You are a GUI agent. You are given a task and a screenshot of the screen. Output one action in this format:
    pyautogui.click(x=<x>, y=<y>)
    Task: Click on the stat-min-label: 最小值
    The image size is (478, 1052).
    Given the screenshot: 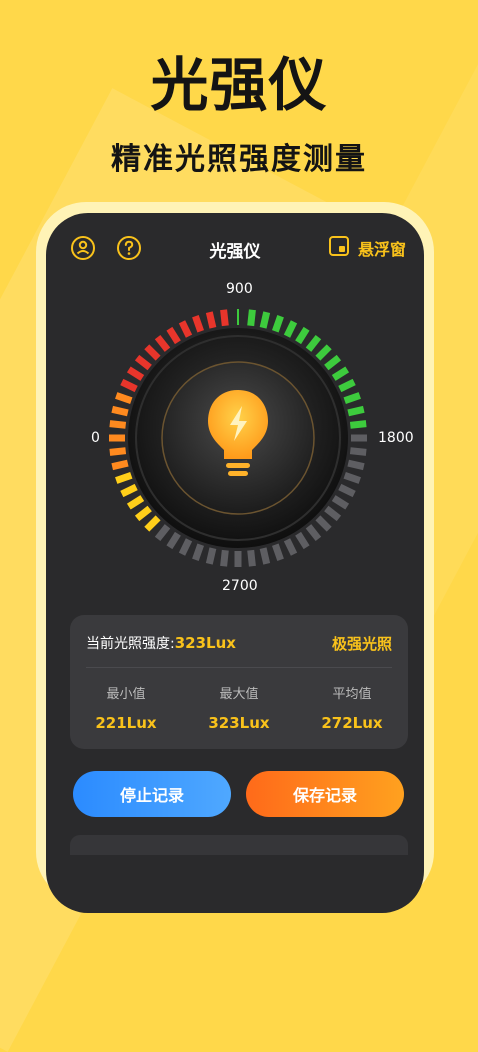 What is the action you would take?
    pyautogui.click(x=126, y=694)
    